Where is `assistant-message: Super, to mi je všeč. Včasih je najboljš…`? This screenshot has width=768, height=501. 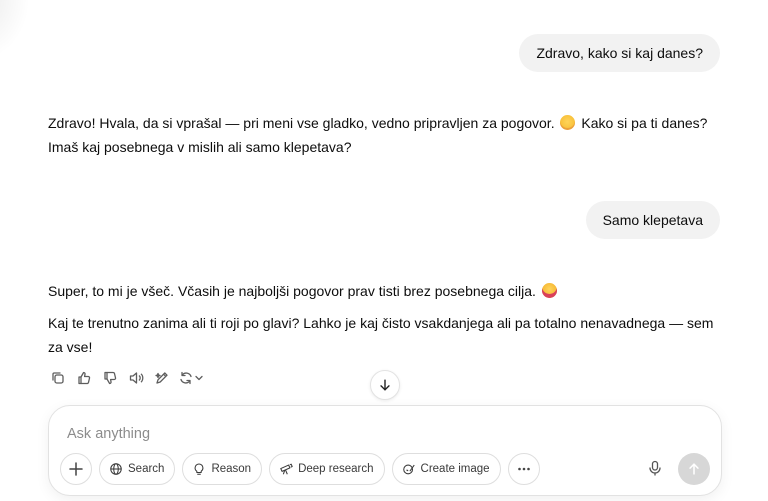
assistant-message: Super, to mi je všeč. Včasih je najboljš… is located at coordinates (384, 319).